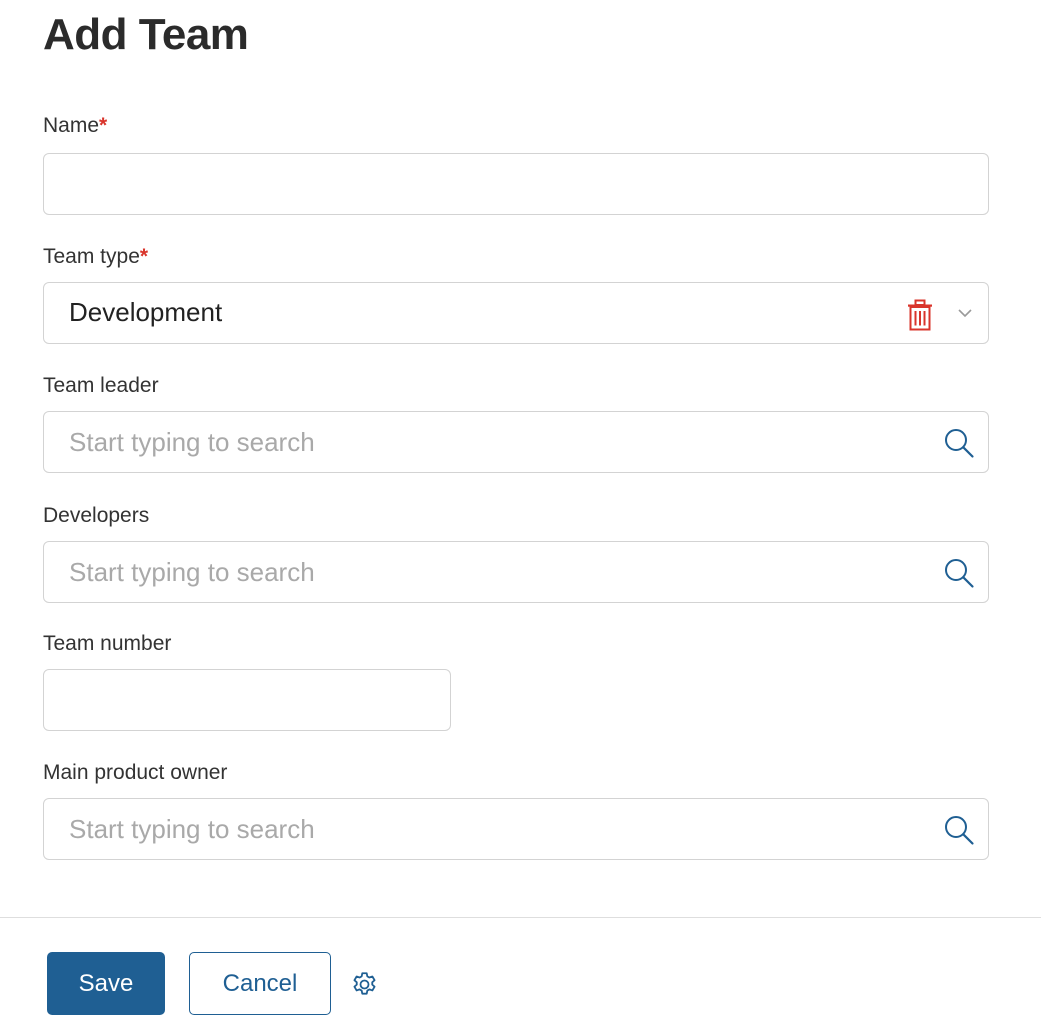  I want to click on main-product-owner-search-input, so click(516, 829).